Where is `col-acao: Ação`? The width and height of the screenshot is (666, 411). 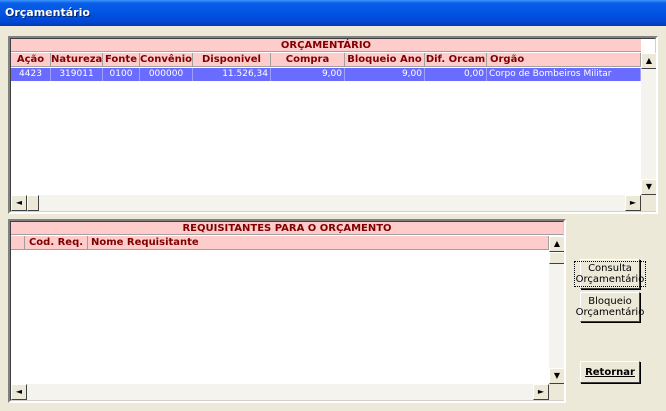
col-acao: Ação is located at coordinates (31, 59).